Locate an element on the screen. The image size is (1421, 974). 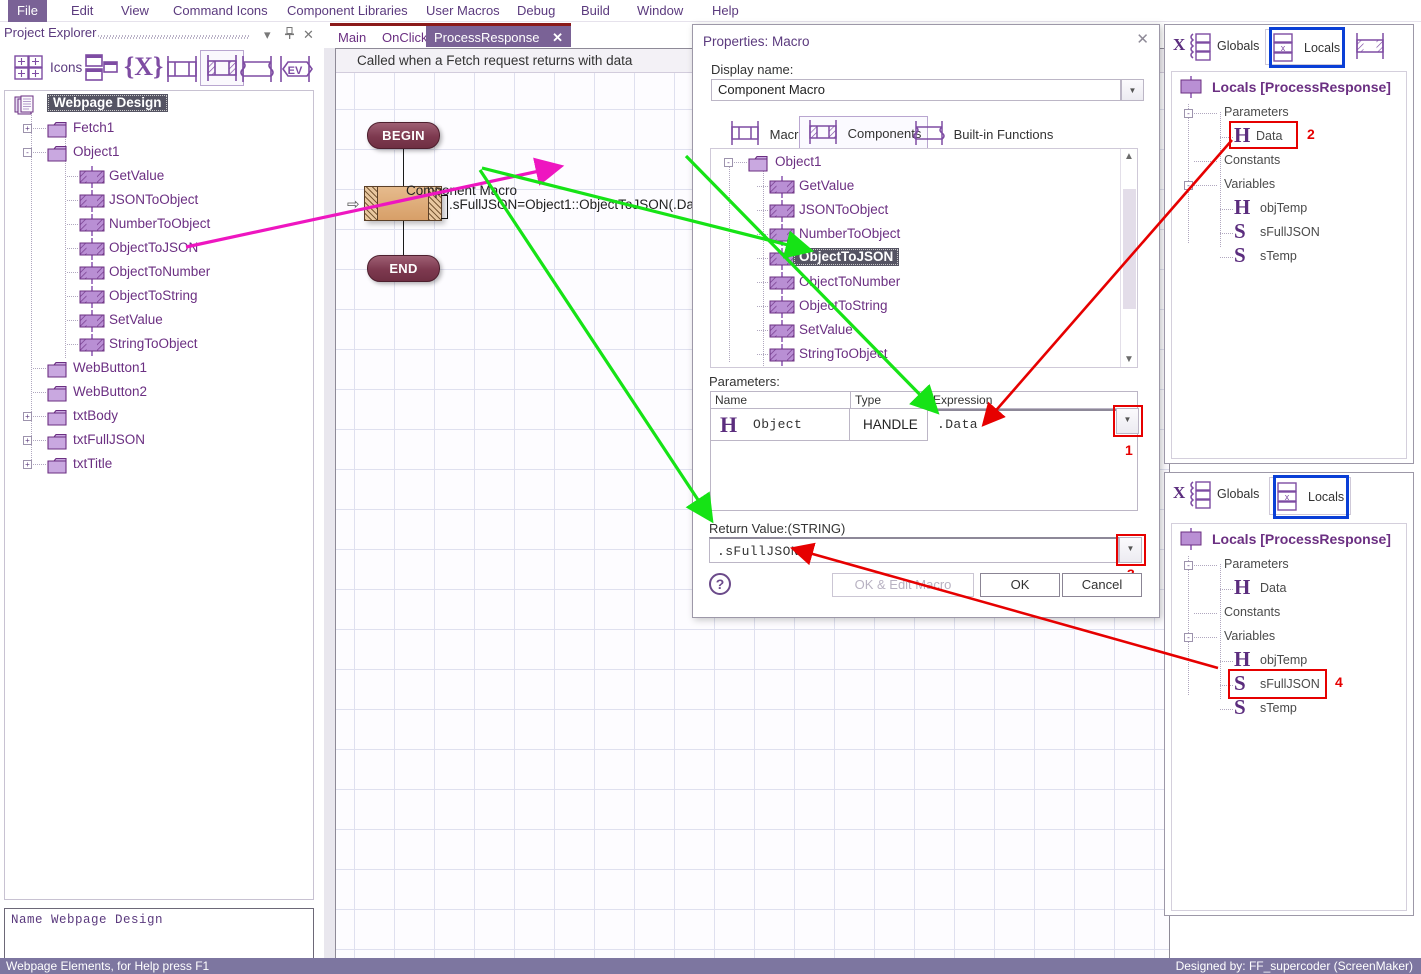
macro-expression-label: .sFullJSON=Object1::ObjectToJSON(.Data) is located at coordinates (579, 204).